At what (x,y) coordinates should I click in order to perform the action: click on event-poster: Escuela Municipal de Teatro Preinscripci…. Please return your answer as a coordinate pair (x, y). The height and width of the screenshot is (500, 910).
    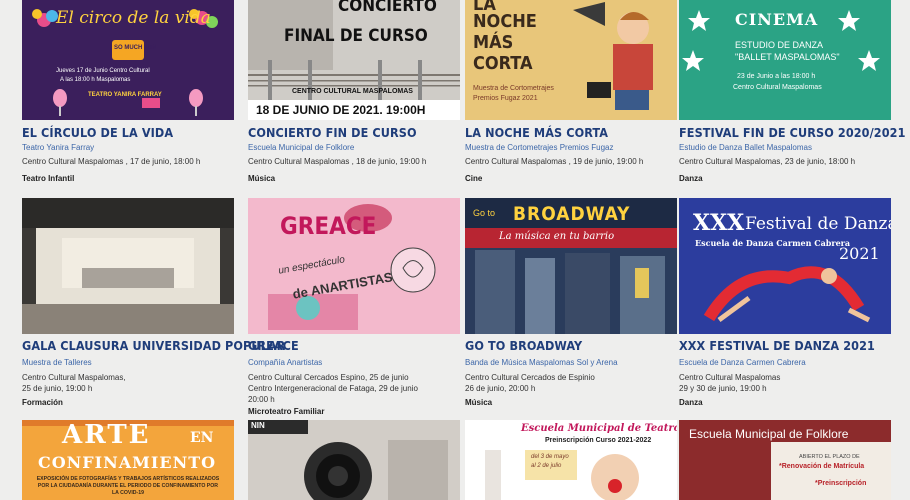
    Looking at the image, I should click on (571, 460).